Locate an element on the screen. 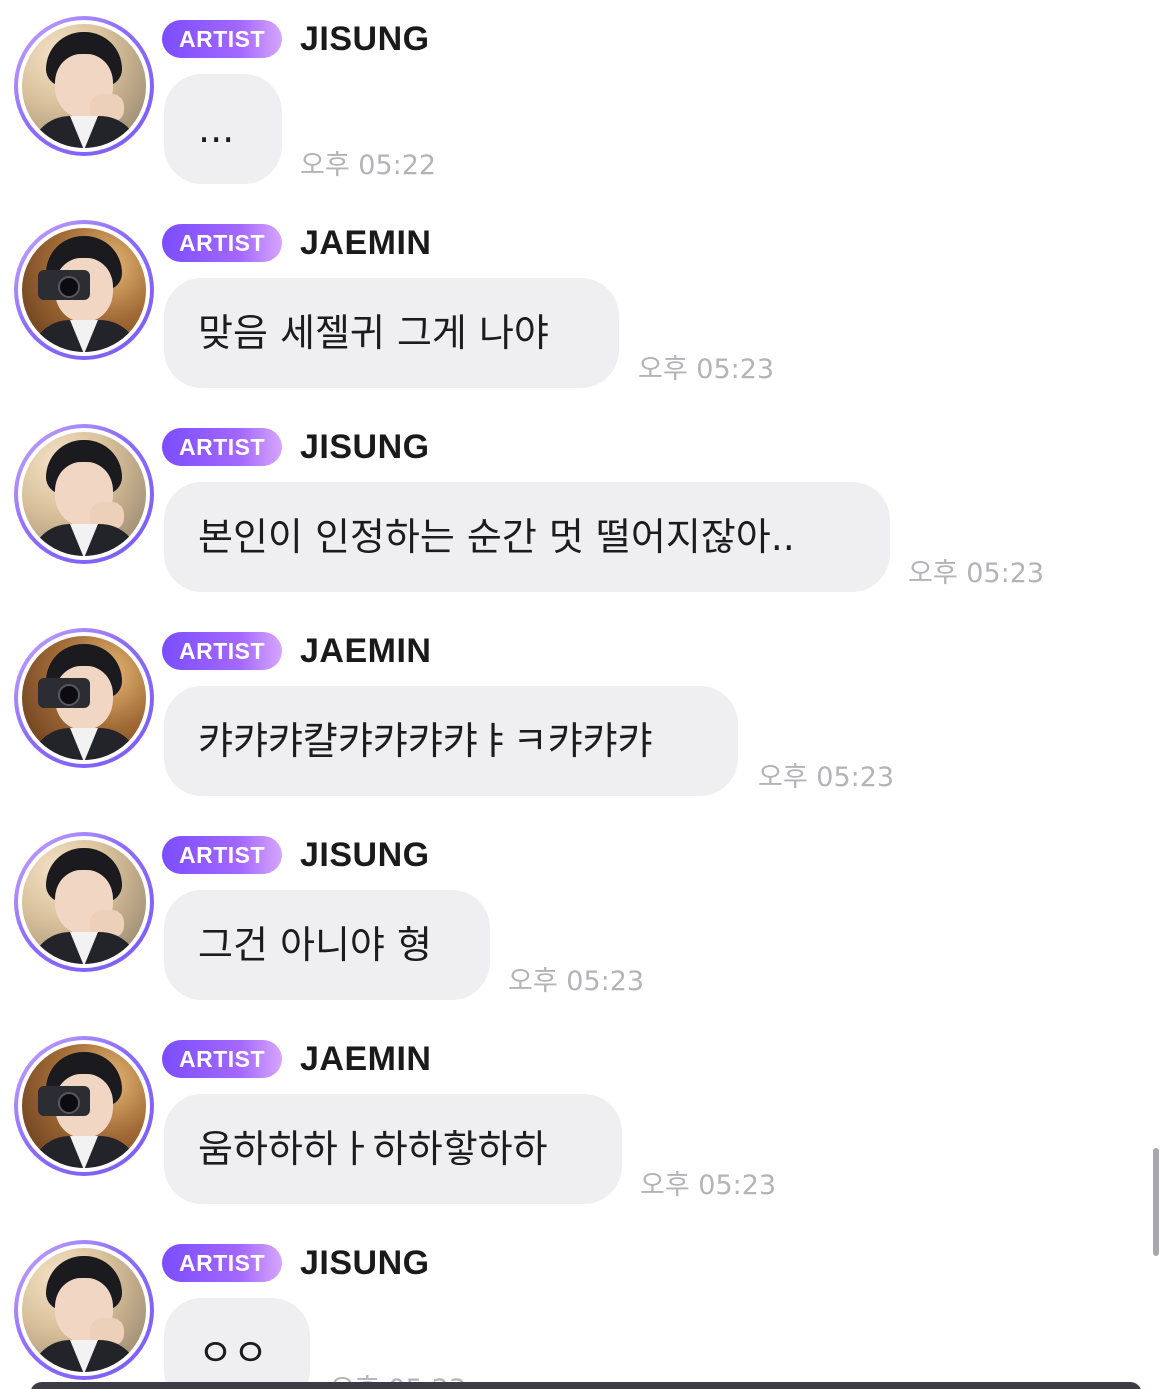  message-item: ARTIST JISUNG ... 오후 05:22 is located at coordinates (570, 102).